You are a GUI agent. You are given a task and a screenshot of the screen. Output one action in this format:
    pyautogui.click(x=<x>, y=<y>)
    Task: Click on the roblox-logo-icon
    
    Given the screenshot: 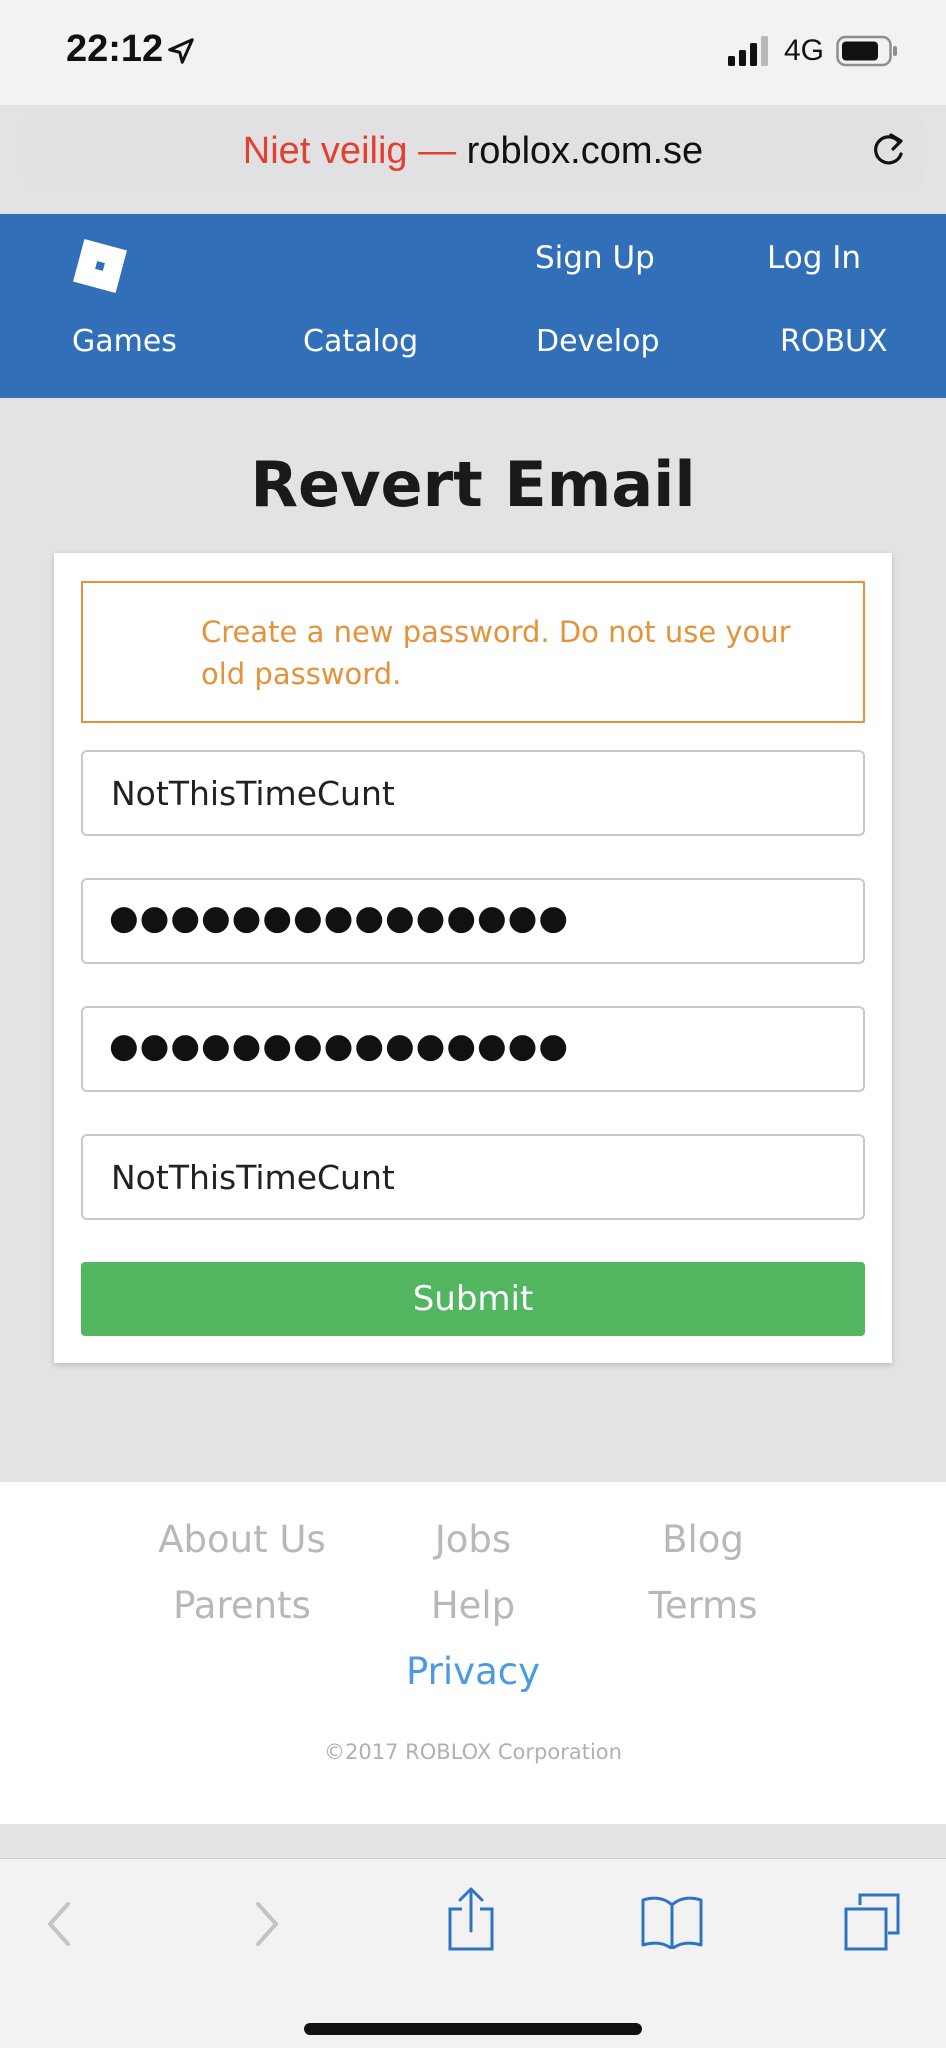 What is the action you would take?
    pyautogui.click(x=100, y=266)
    